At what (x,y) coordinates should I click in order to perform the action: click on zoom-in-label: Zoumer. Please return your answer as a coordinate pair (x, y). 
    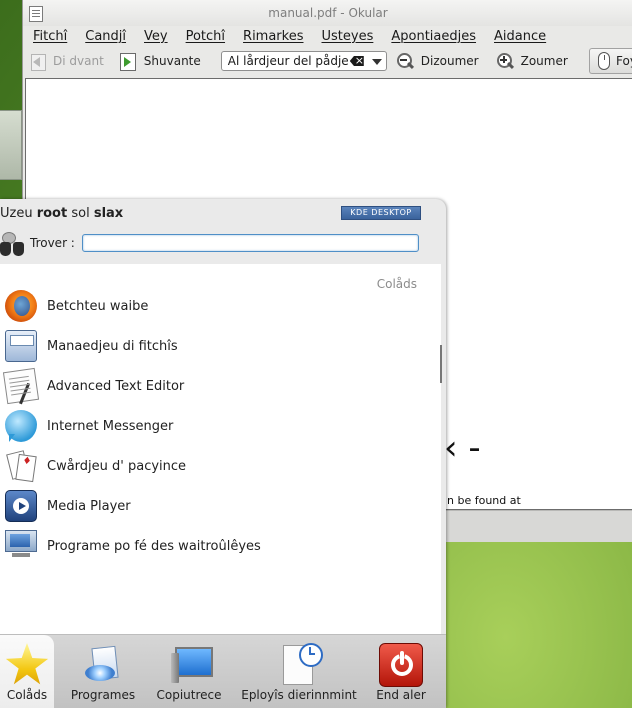
    Looking at the image, I should click on (544, 61).